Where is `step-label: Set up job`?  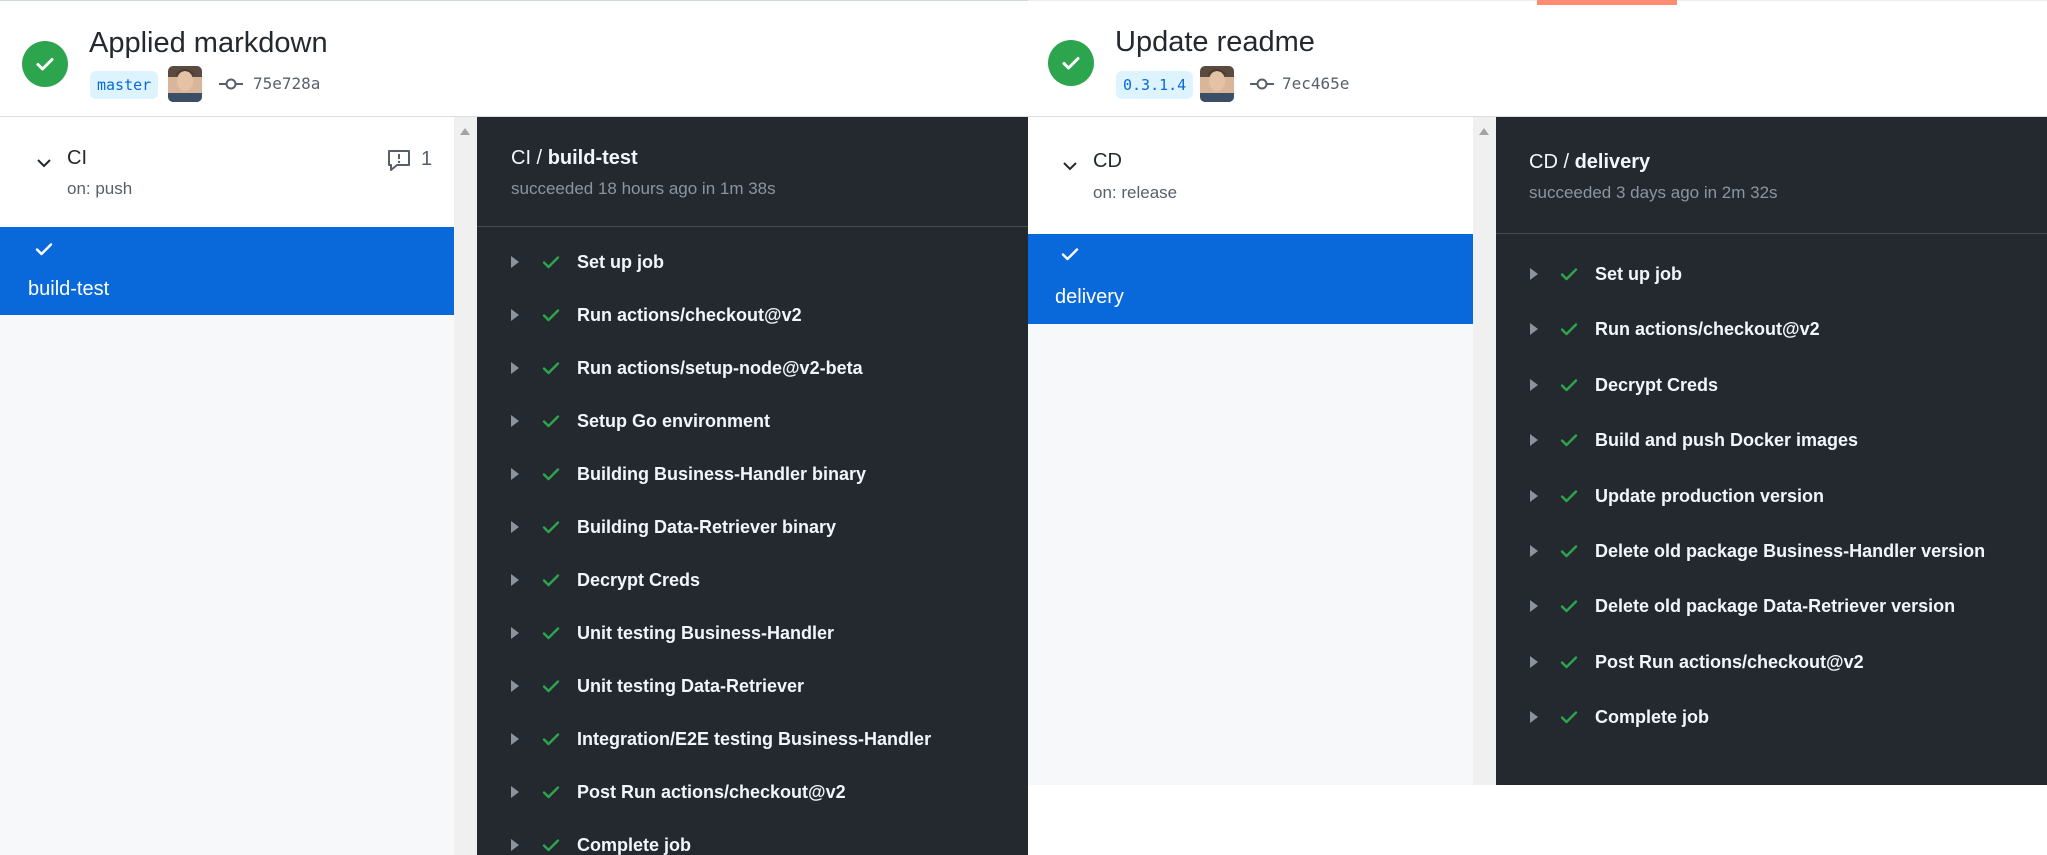
step-label: Set up job is located at coordinates (1638, 274).